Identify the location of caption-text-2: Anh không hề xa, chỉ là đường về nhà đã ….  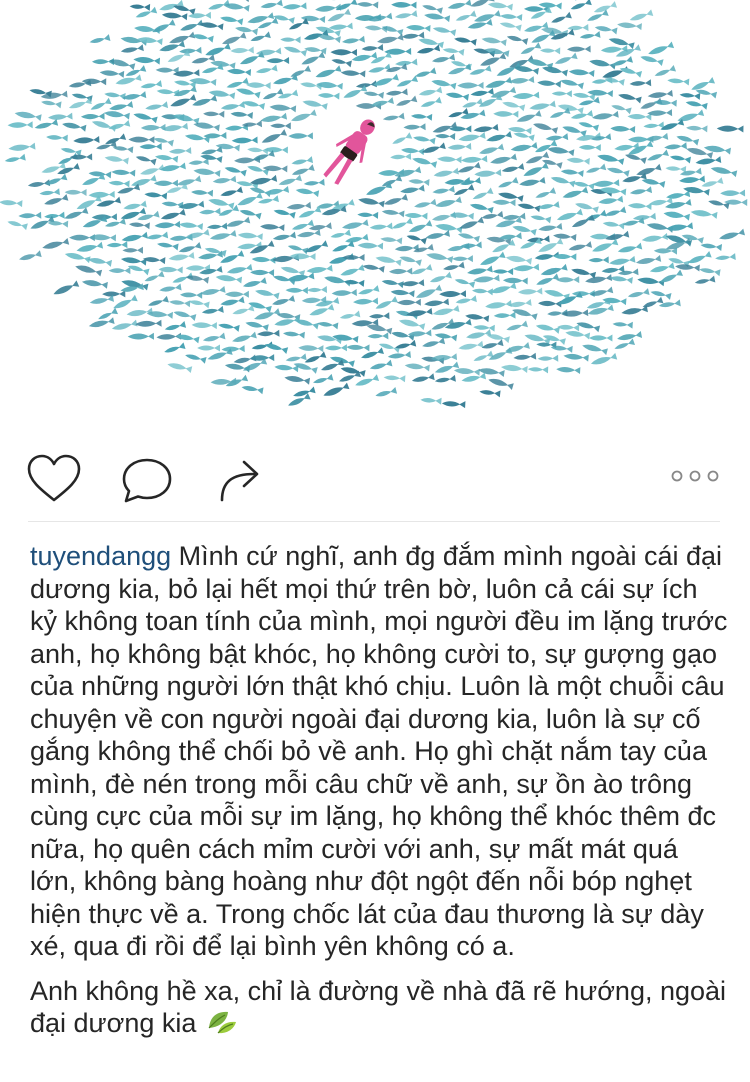
(378, 1007).